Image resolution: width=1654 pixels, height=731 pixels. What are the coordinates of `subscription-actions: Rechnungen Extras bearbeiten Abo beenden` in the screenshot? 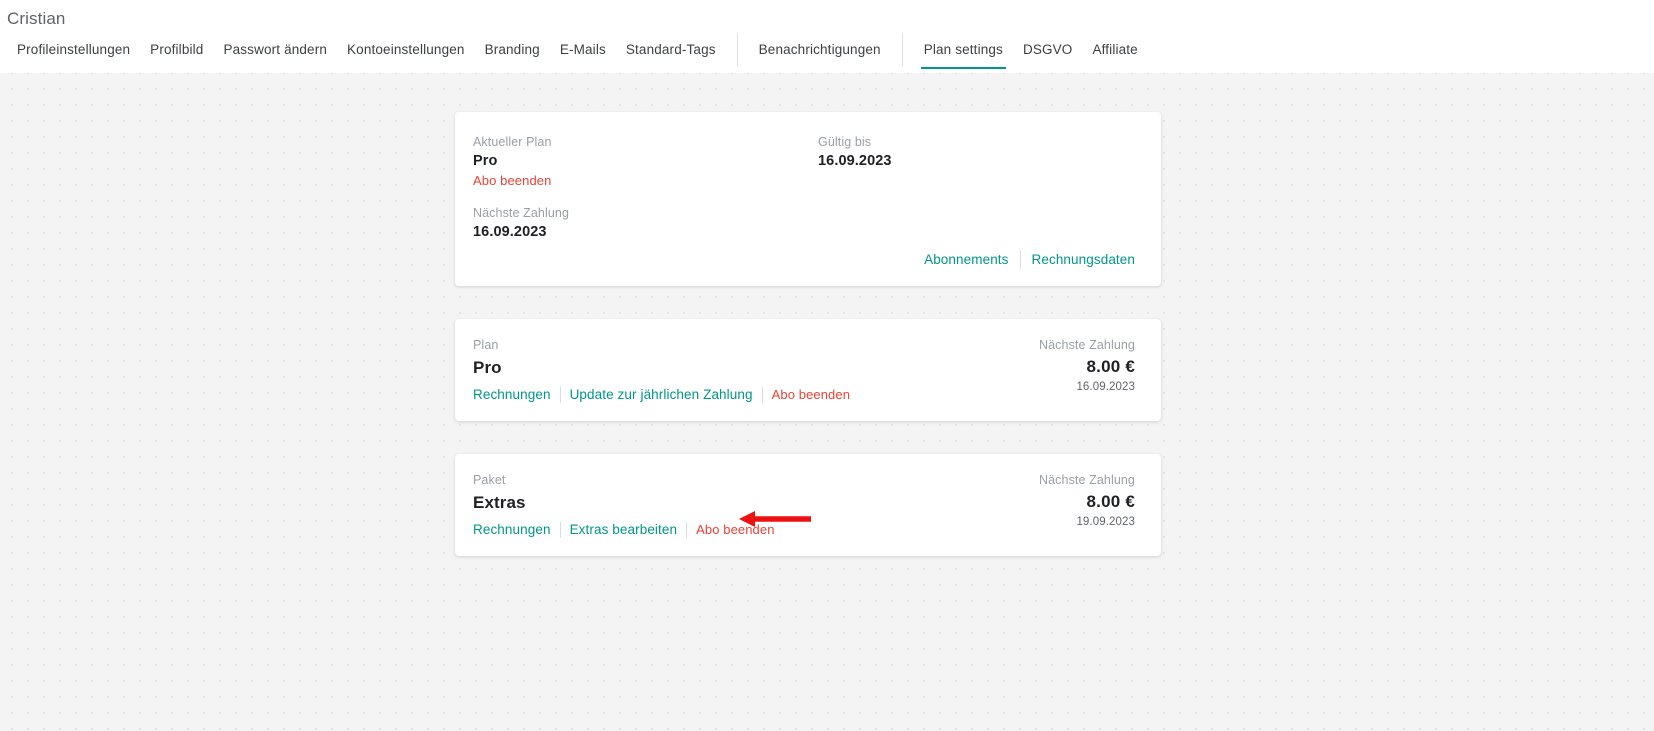 It's located at (624, 529).